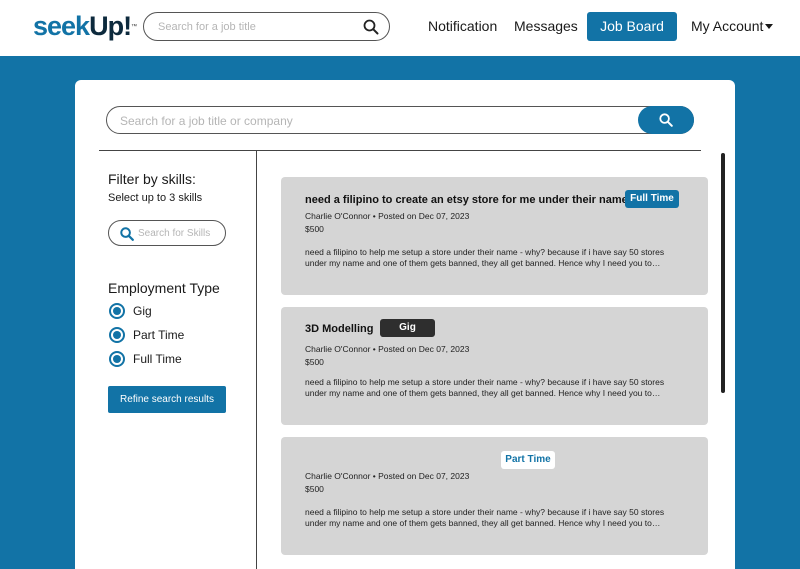 Image resolution: width=800 pixels, height=569 pixels. I want to click on header-search-input, so click(253, 27).